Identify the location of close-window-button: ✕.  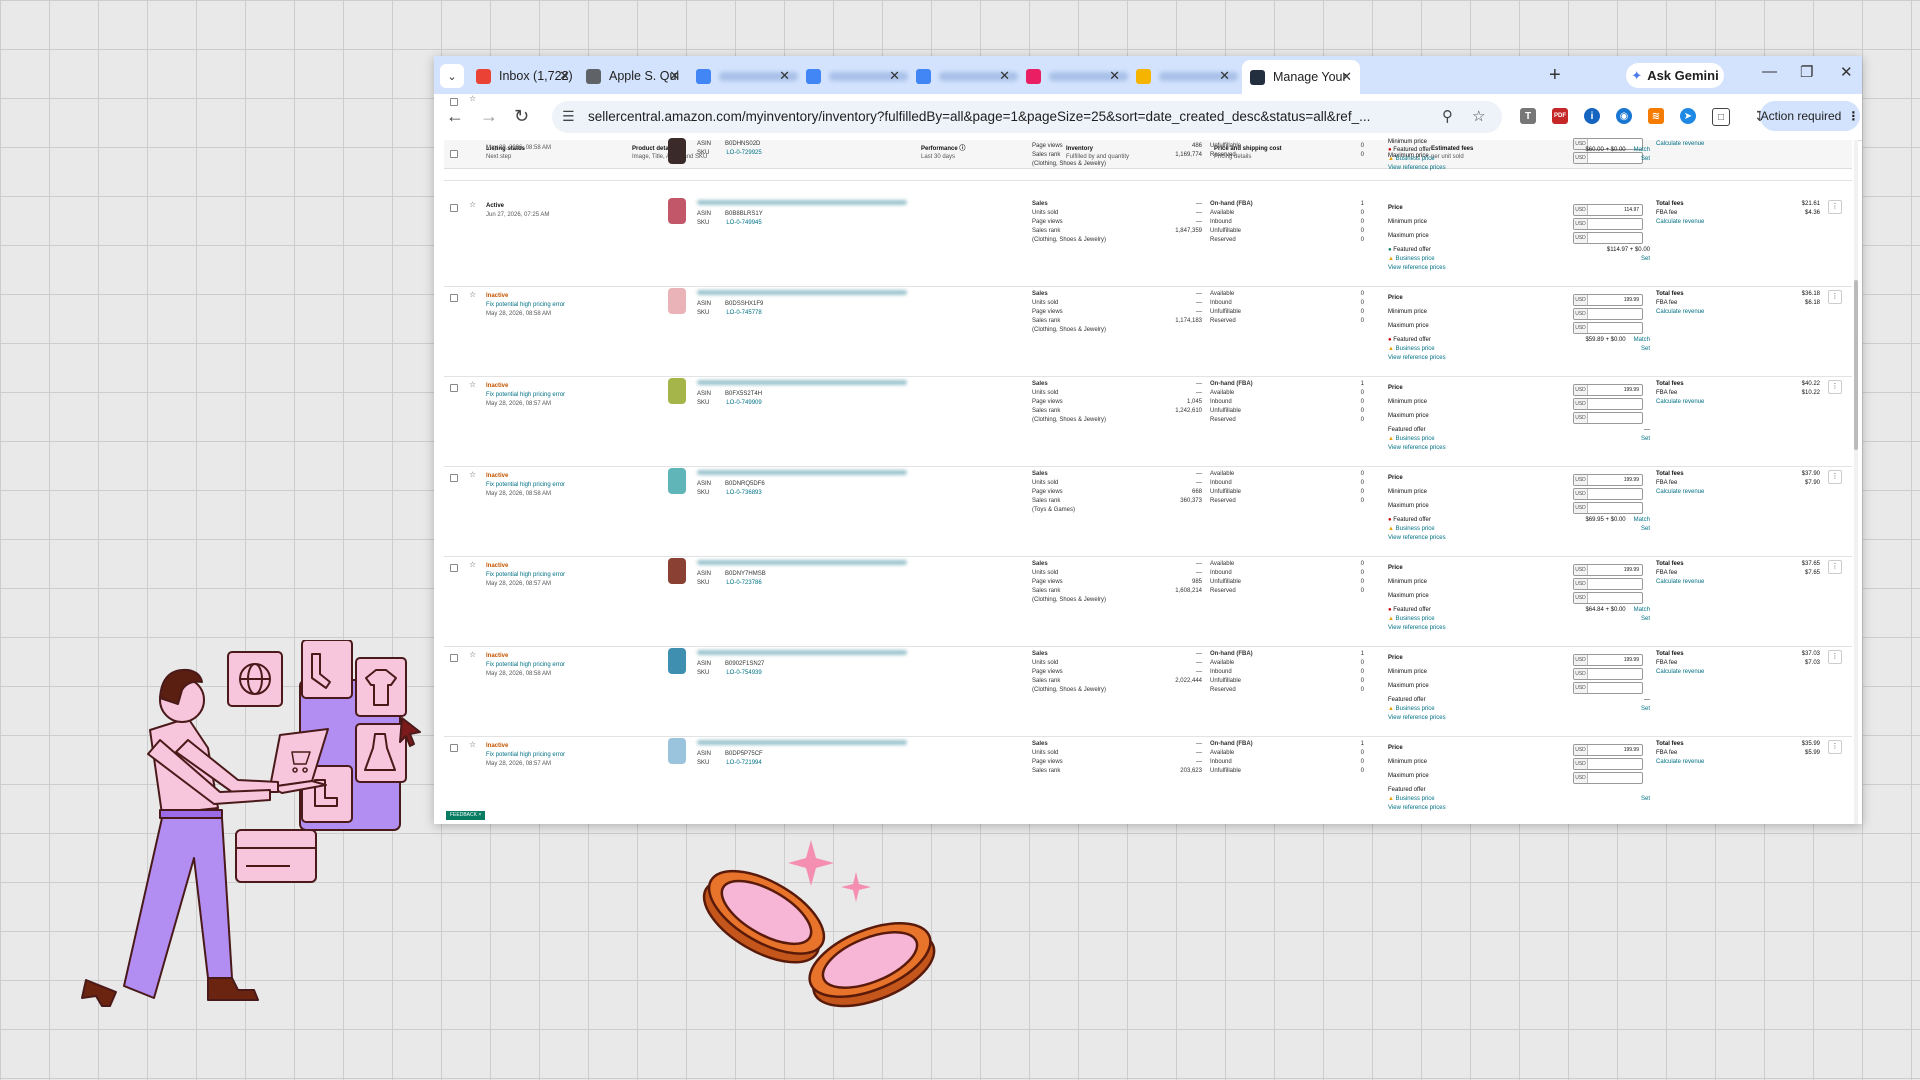
(1846, 72).